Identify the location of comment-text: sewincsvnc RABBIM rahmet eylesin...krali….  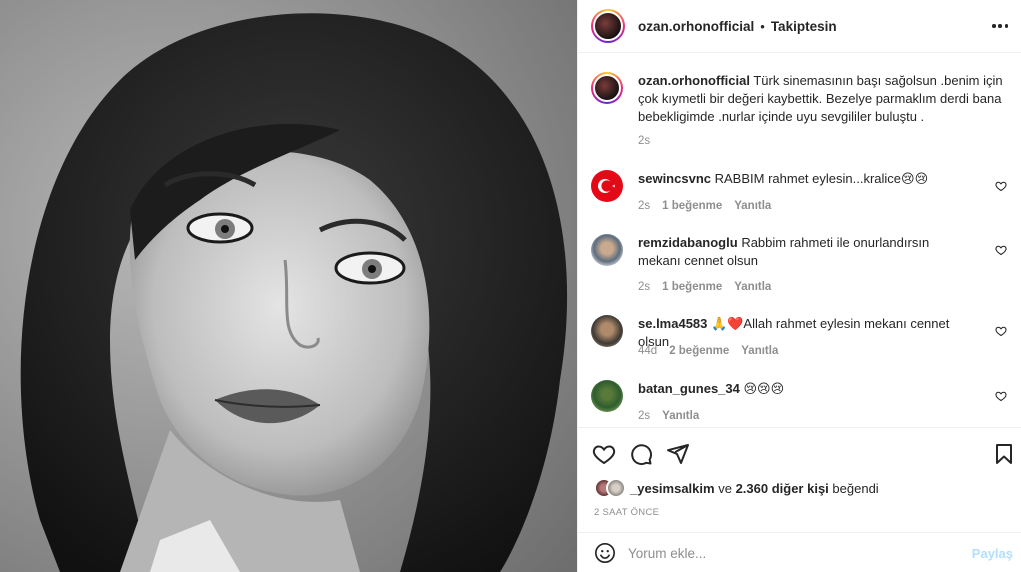
(798, 179).